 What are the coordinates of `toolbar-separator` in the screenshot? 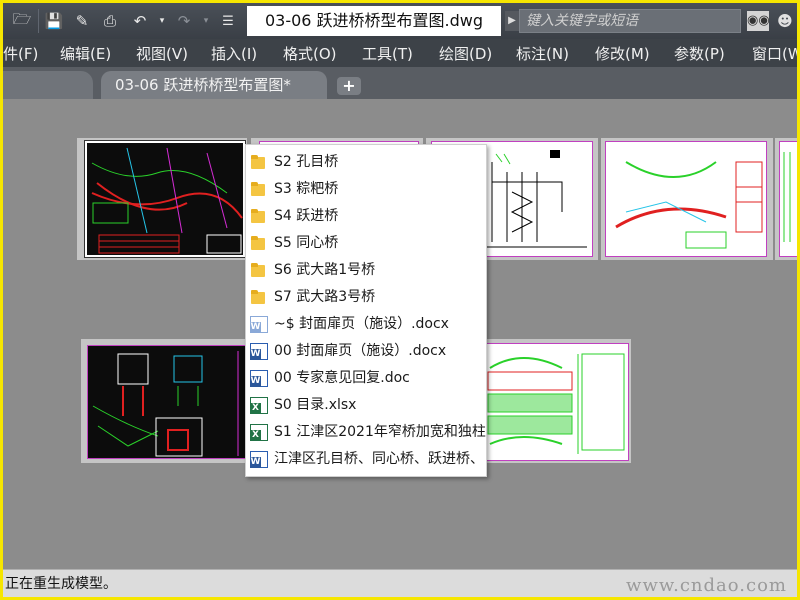 It's located at (38, 21).